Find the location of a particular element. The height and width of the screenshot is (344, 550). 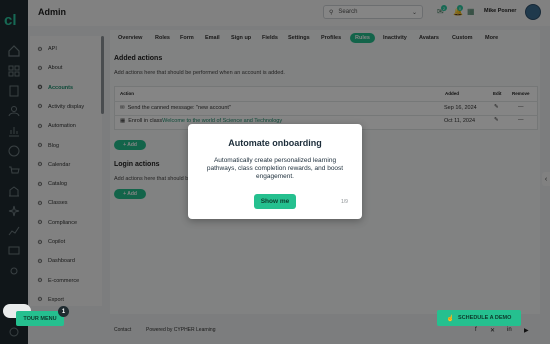

tour-menu-button: TOUR MENU is located at coordinates (40, 318).